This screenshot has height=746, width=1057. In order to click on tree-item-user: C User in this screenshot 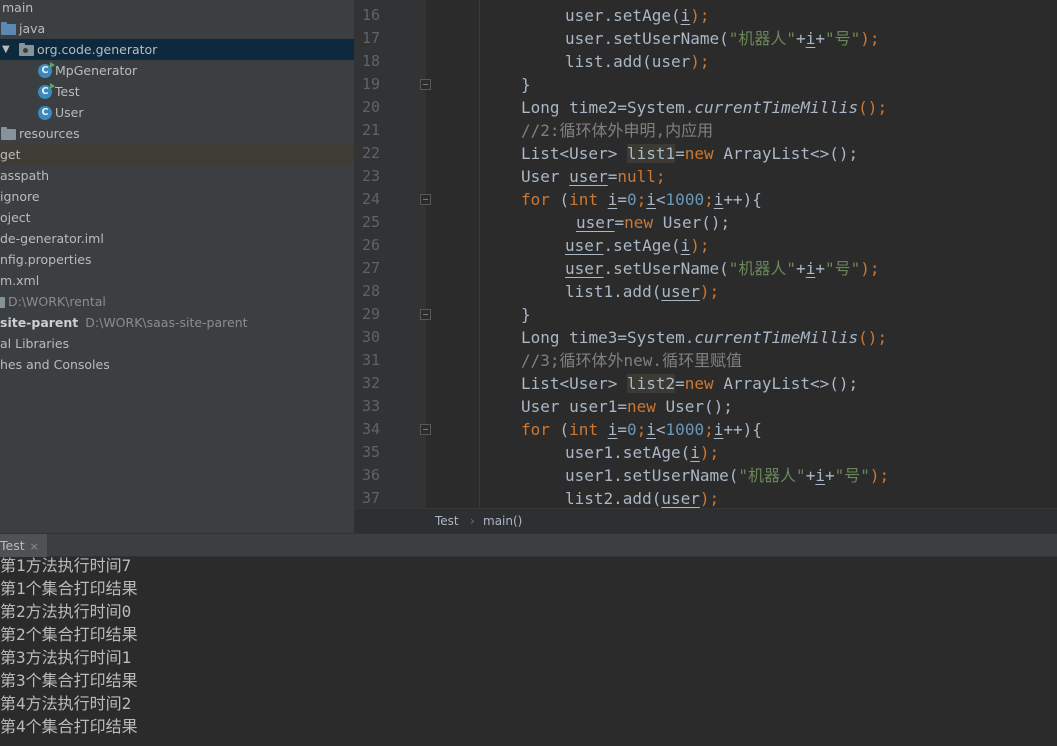, I will do `click(177, 112)`.